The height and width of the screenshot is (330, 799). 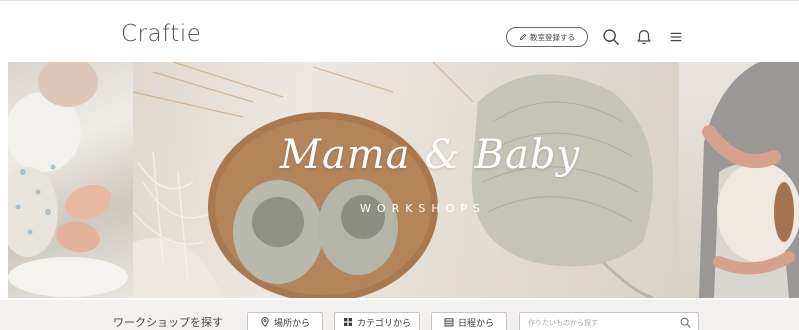 What do you see at coordinates (552, 37) in the screenshot?
I see `register-studio-label: 教室登録する` at bounding box center [552, 37].